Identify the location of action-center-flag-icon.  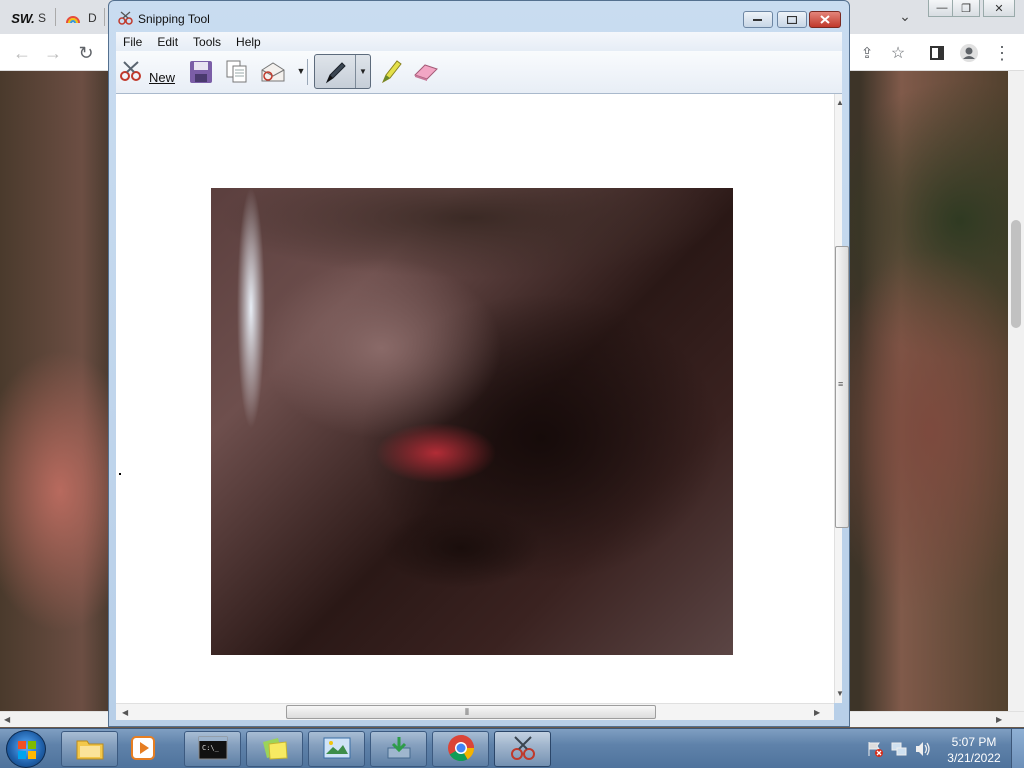
(875, 750).